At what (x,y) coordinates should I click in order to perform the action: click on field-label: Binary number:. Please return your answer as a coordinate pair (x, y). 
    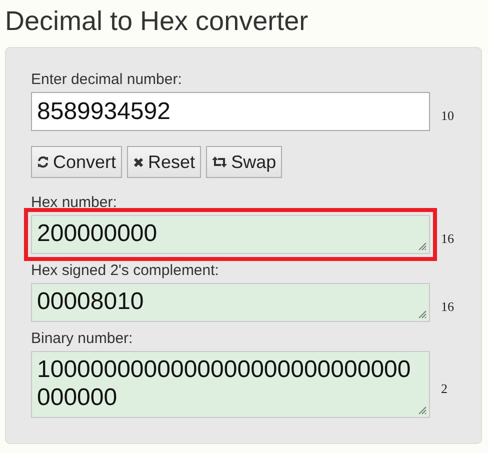
    Looking at the image, I should click on (82, 338).